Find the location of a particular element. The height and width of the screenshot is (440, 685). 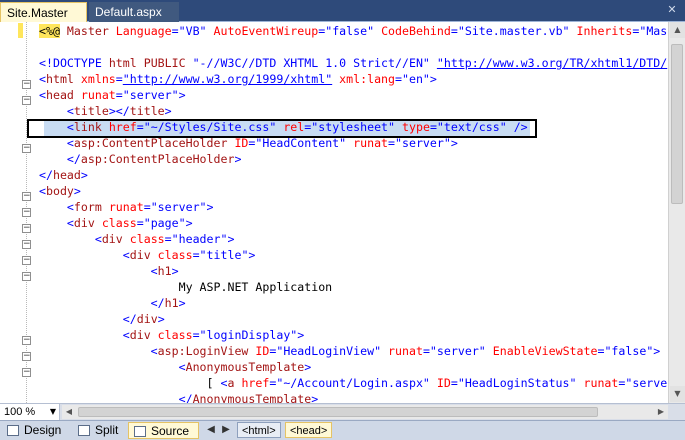

collapse-div-header-icon: − is located at coordinates (26, 244).